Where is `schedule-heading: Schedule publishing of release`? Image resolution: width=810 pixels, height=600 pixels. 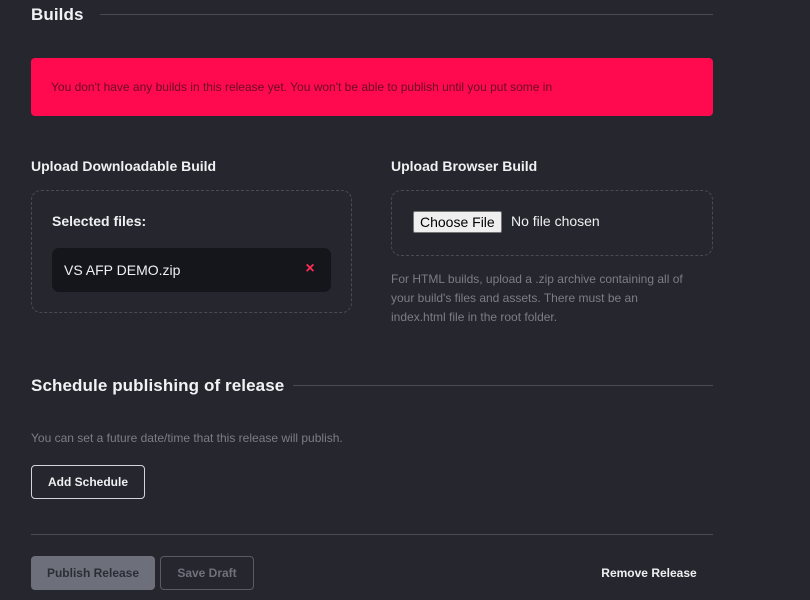 schedule-heading: Schedule publishing of release is located at coordinates (158, 385).